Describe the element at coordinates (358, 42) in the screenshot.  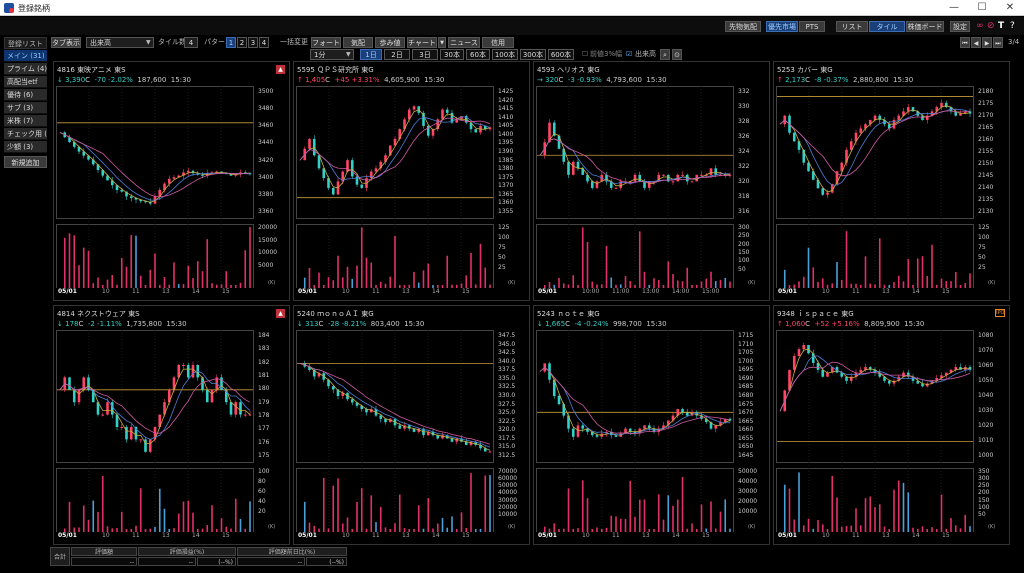
I see `quote-button: 気配` at that location.